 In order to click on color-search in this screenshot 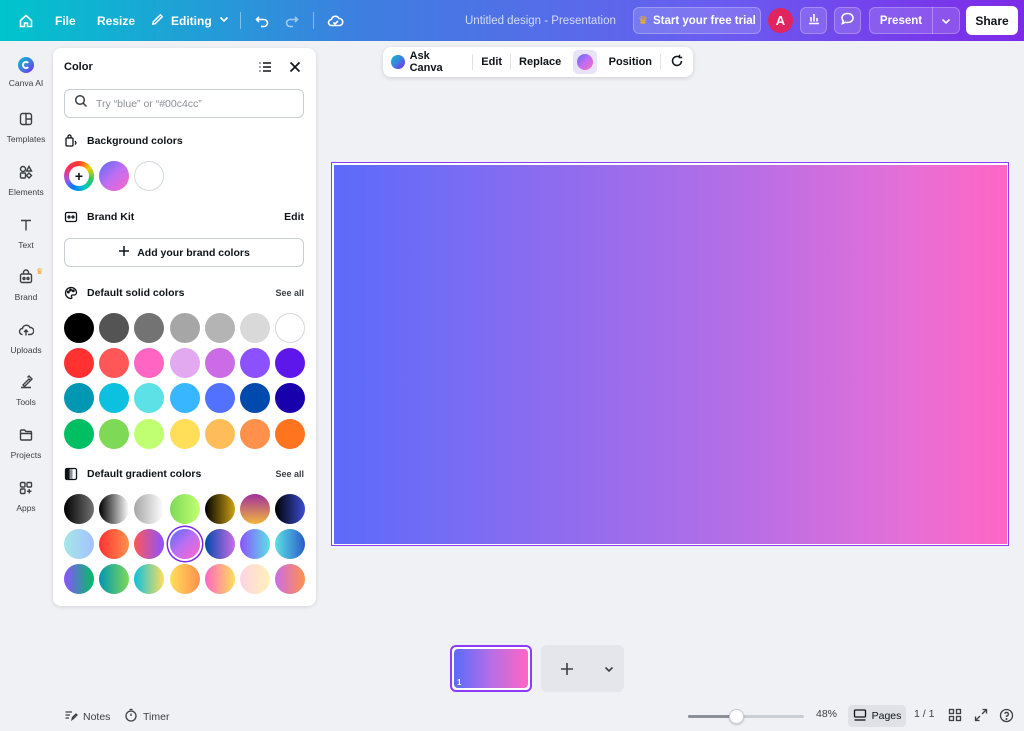, I will do `click(184, 103)`.